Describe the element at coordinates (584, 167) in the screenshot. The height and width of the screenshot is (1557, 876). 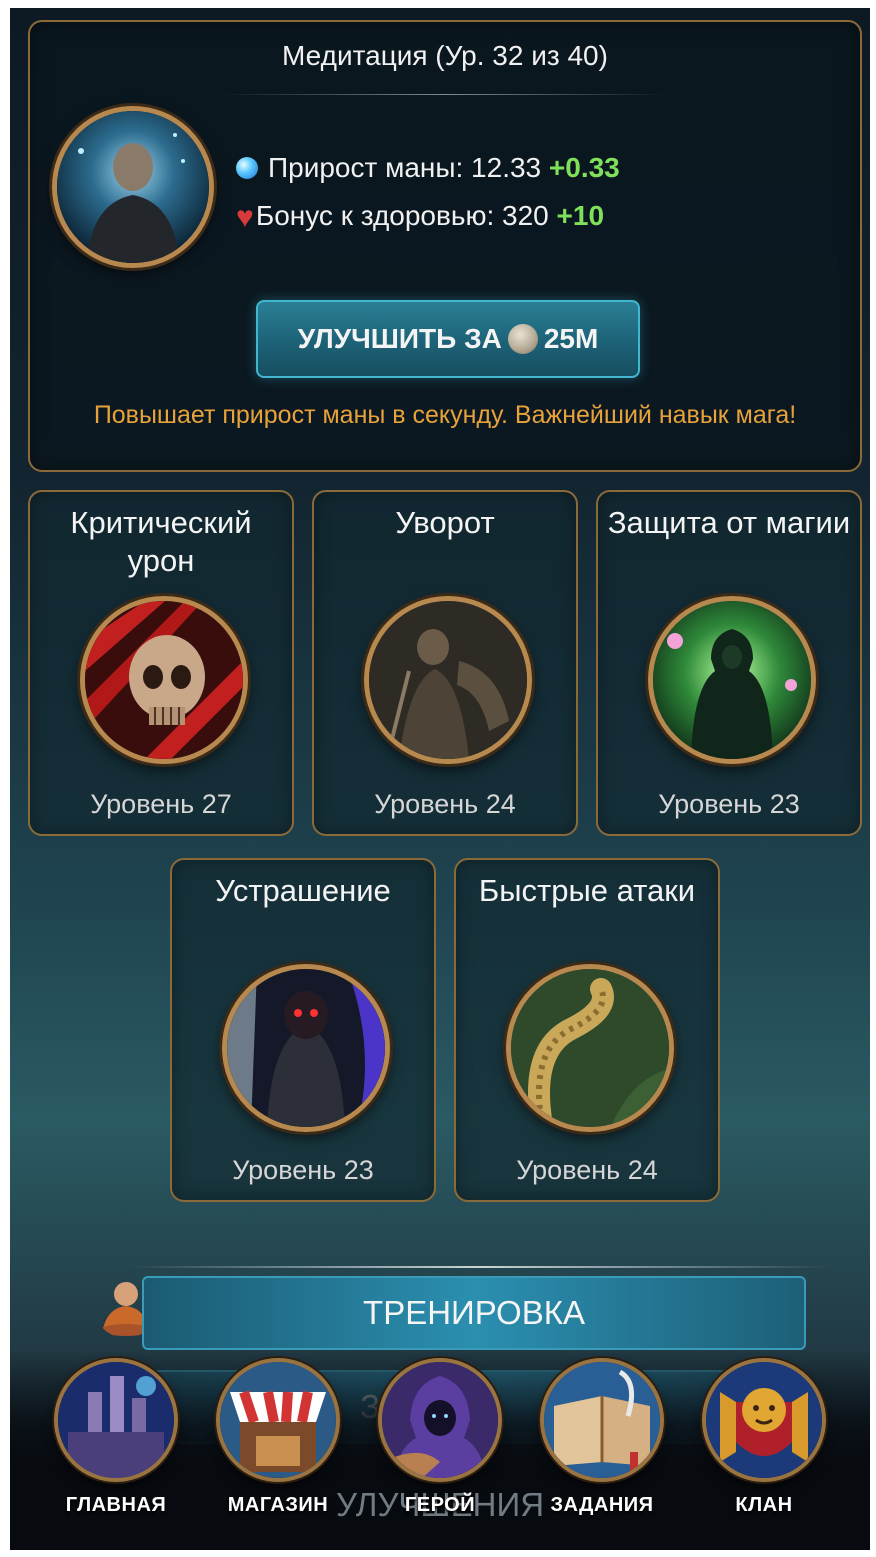
I see `mana-growth-bonus: +0.33` at that location.